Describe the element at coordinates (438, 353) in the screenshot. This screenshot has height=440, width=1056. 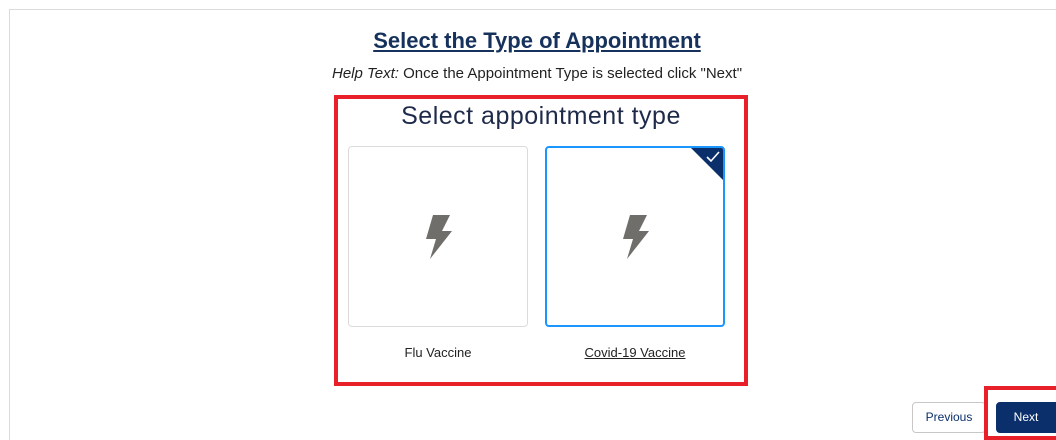
I see `appointment-type-label-flu: Flu Vaccine` at that location.